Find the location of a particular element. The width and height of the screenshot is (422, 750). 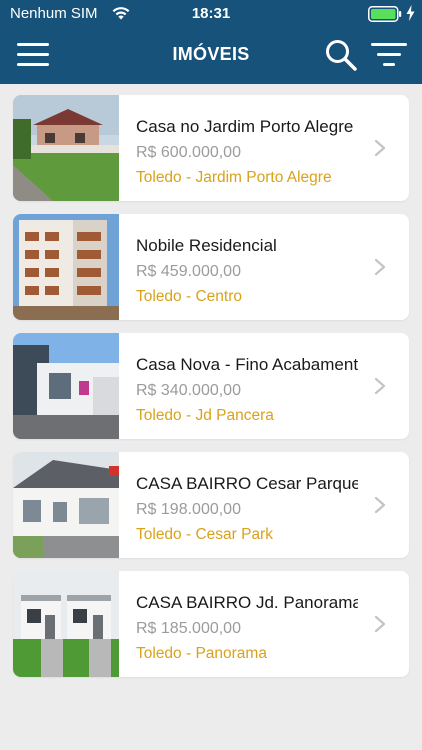

property-name: CASA BAIRRO Jd. Panorama is located at coordinates (247, 602).